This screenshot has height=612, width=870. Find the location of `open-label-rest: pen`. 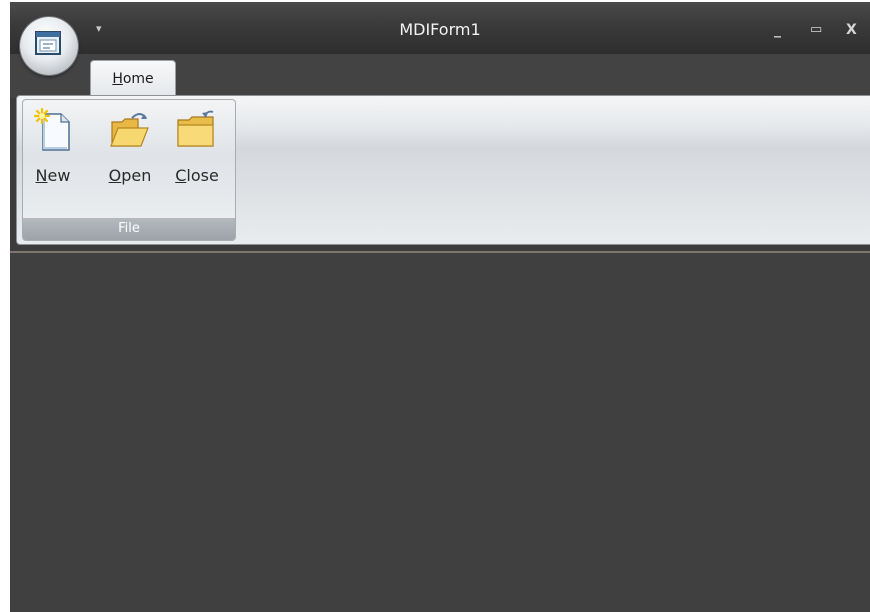

open-label-rest: pen is located at coordinates (136, 175).